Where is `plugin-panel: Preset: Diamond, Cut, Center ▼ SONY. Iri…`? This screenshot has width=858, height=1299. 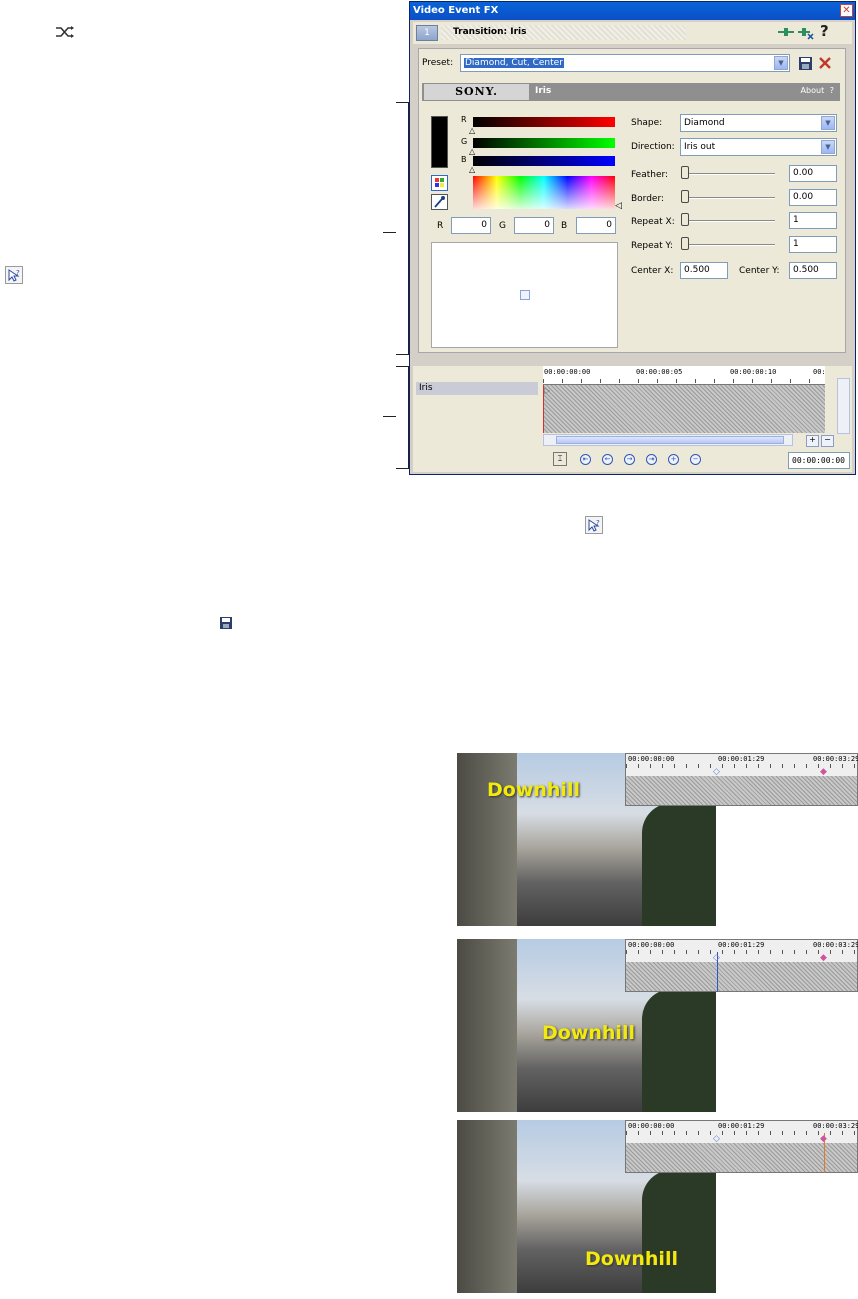
plugin-panel: Preset: Diamond, Cut, Center ▼ SONY. Iri… is located at coordinates (632, 200).